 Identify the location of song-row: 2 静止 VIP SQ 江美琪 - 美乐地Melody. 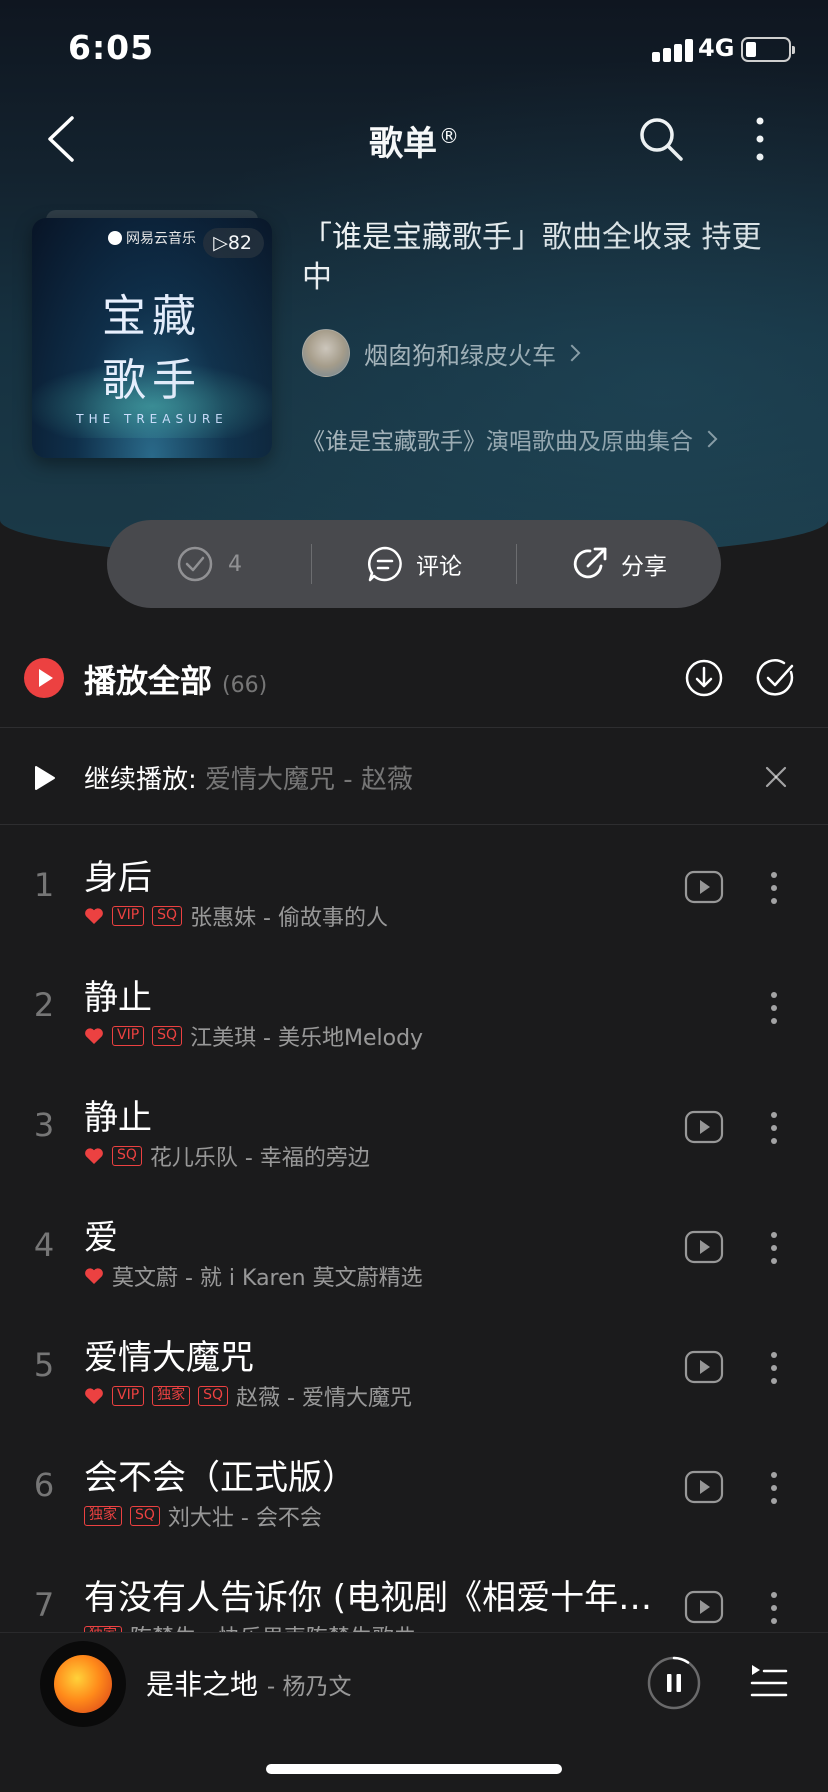
(414, 1008).